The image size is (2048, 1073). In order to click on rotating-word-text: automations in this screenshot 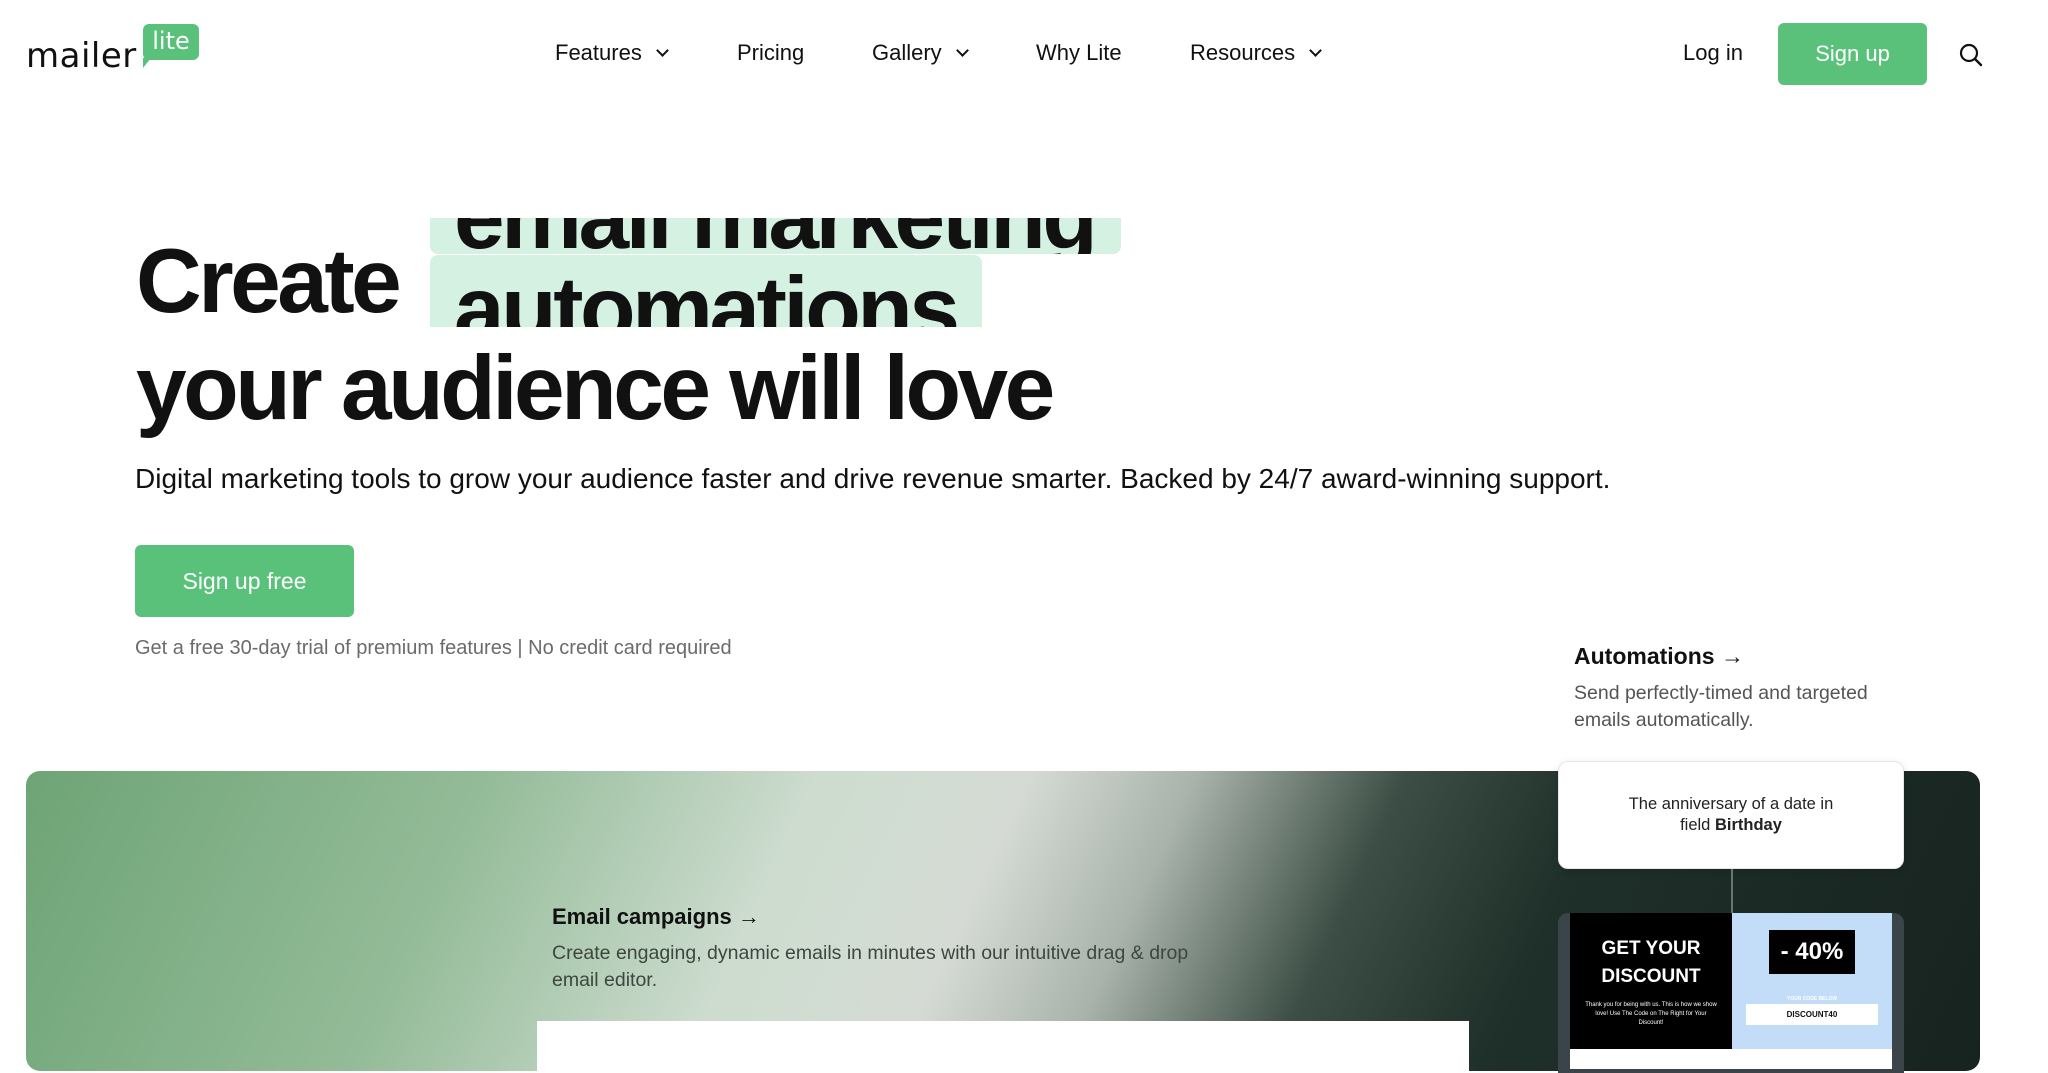, I will do `click(707, 293)`.